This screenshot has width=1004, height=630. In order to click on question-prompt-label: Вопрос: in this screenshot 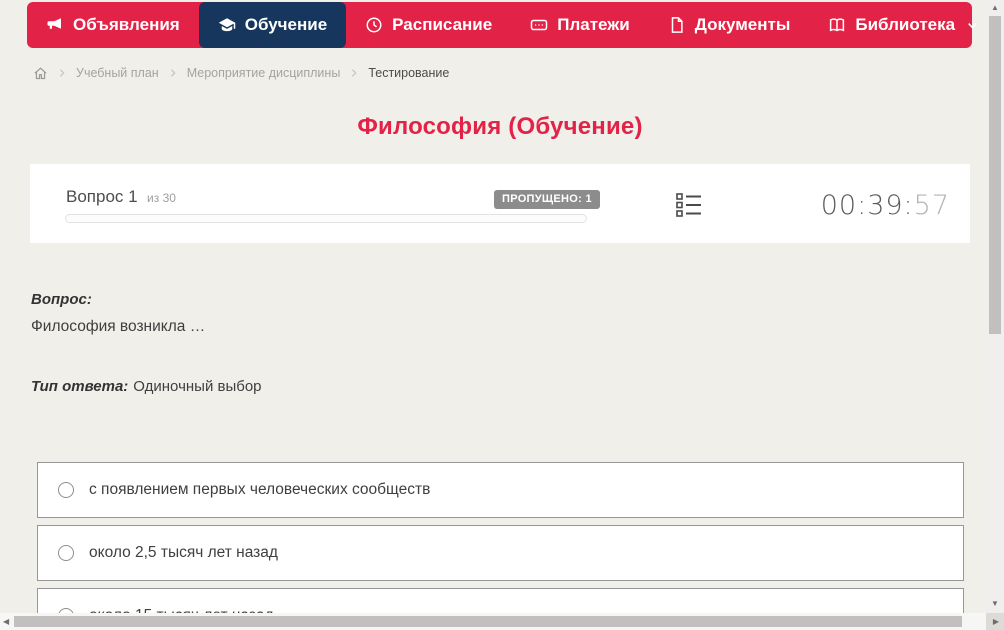, I will do `click(61, 299)`.